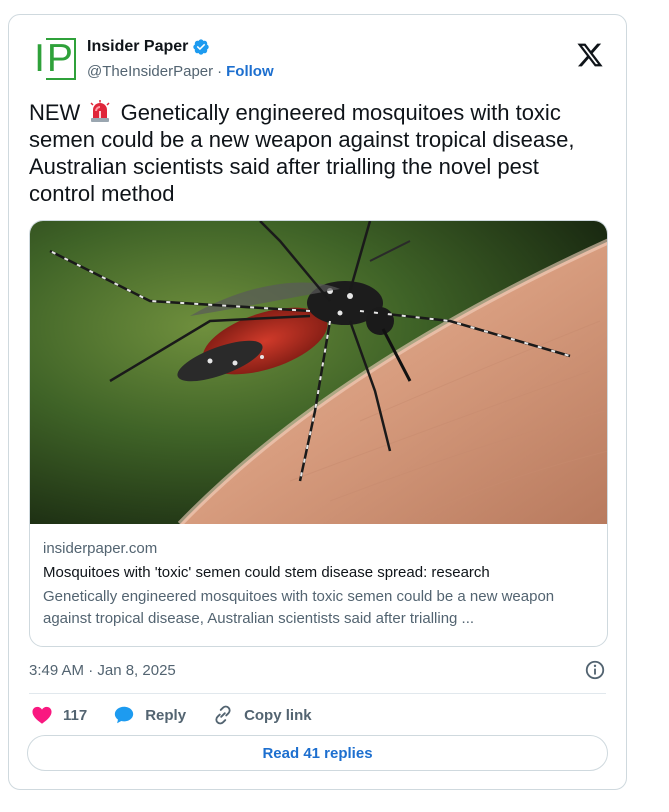 This screenshot has height=812, width=669. What do you see at coordinates (223, 715) in the screenshot?
I see `link-icon` at bounding box center [223, 715].